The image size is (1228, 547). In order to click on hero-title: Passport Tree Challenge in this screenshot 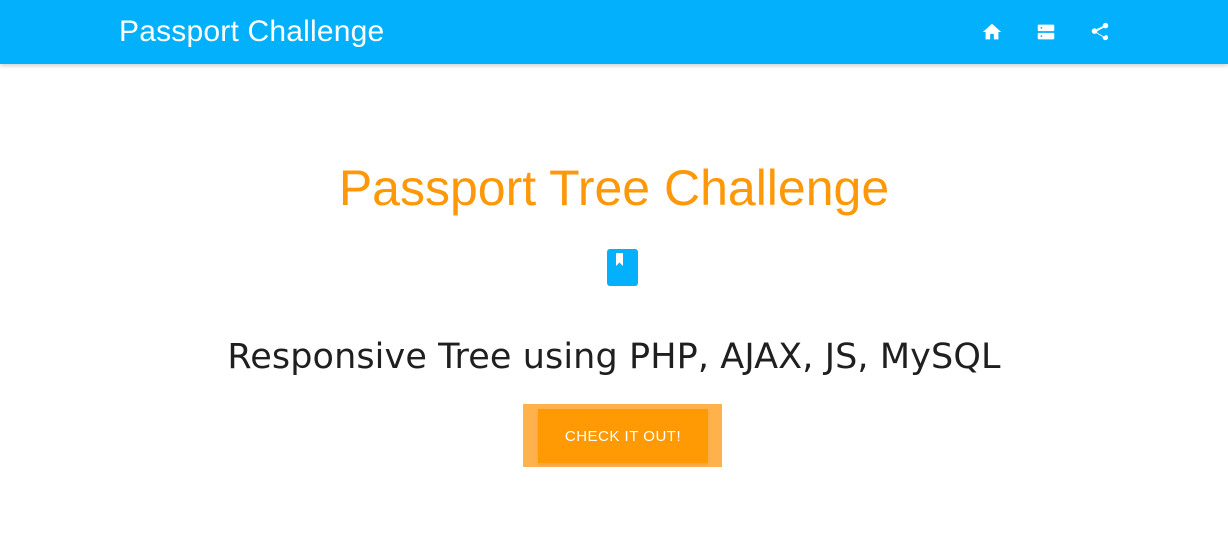, I will do `click(614, 188)`.